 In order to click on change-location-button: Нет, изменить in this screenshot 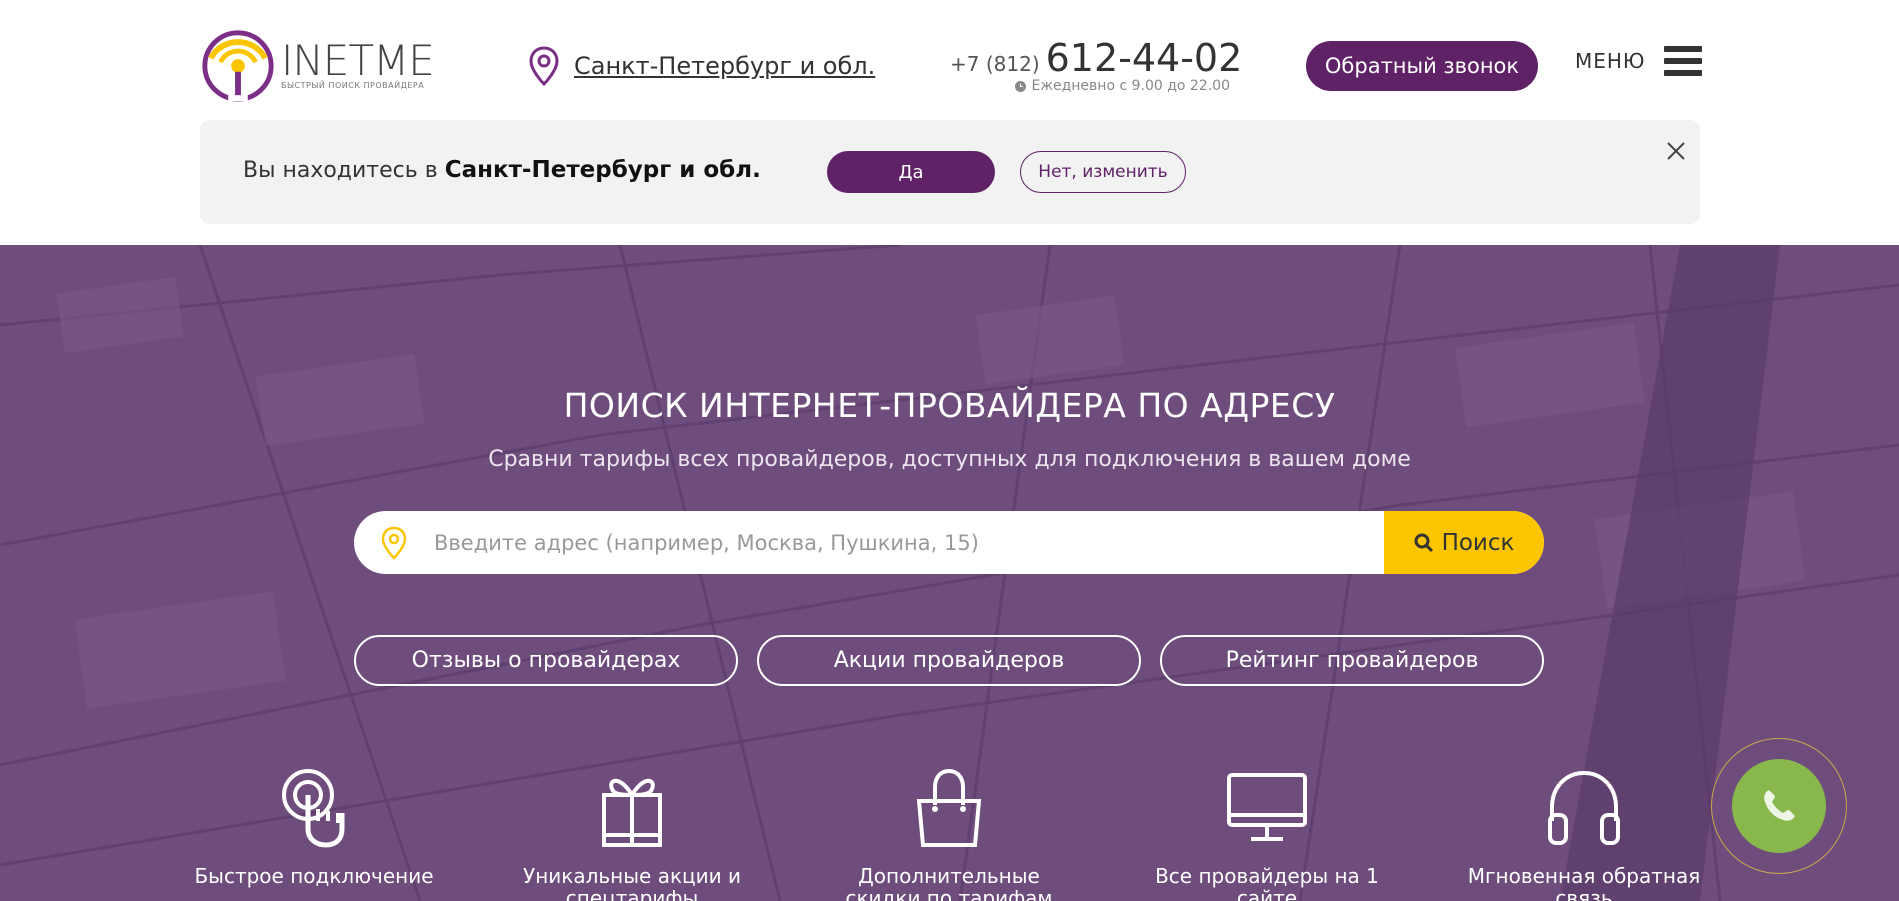, I will do `click(1103, 172)`.